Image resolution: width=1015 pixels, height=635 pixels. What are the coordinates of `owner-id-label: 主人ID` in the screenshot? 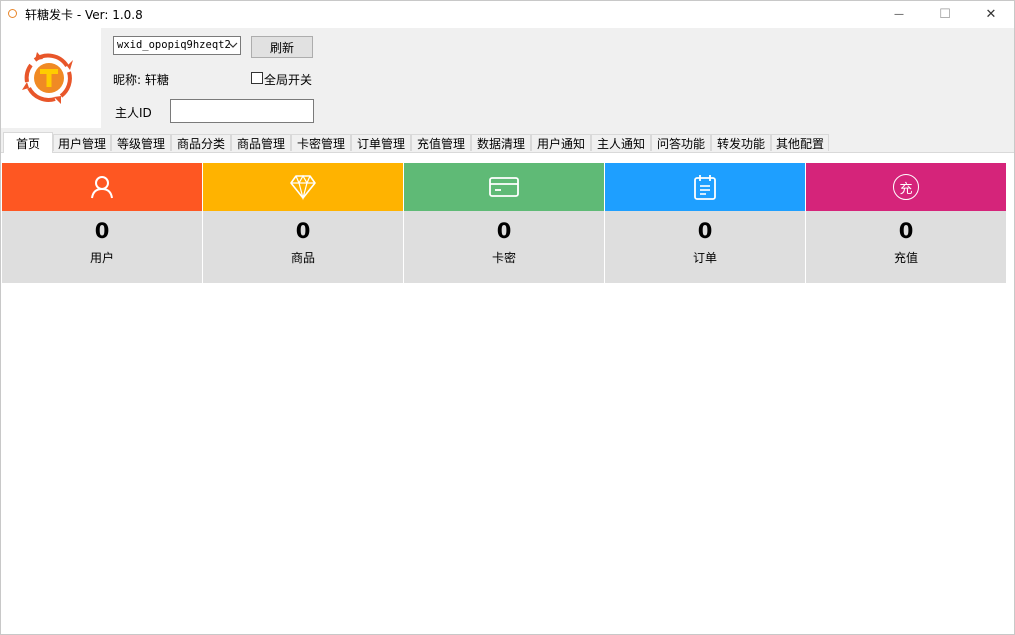 It's located at (133, 113).